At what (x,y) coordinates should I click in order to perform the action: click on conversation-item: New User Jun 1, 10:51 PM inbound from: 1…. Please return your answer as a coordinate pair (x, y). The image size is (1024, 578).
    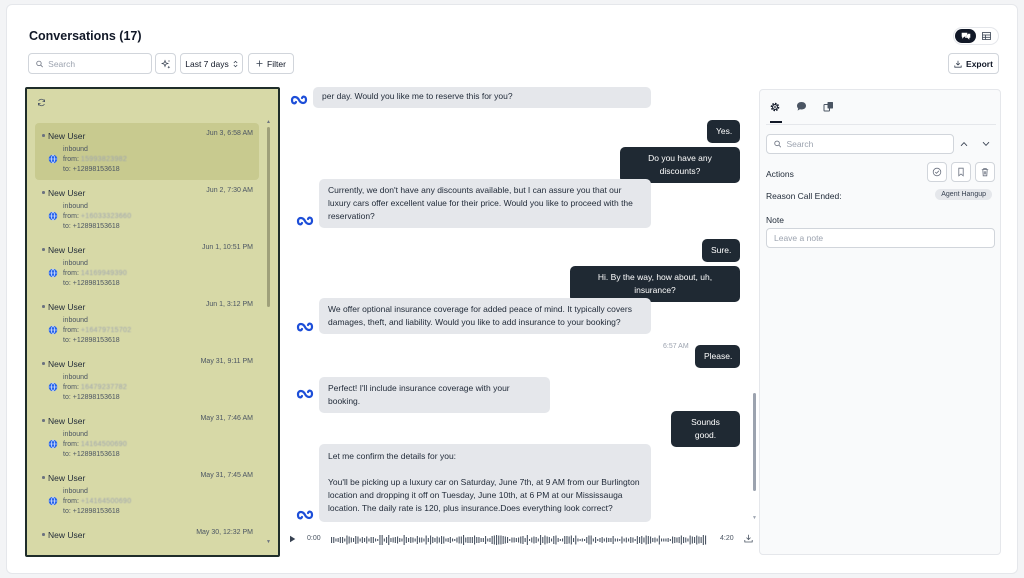
    Looking at the image, I should click on (147, 265).